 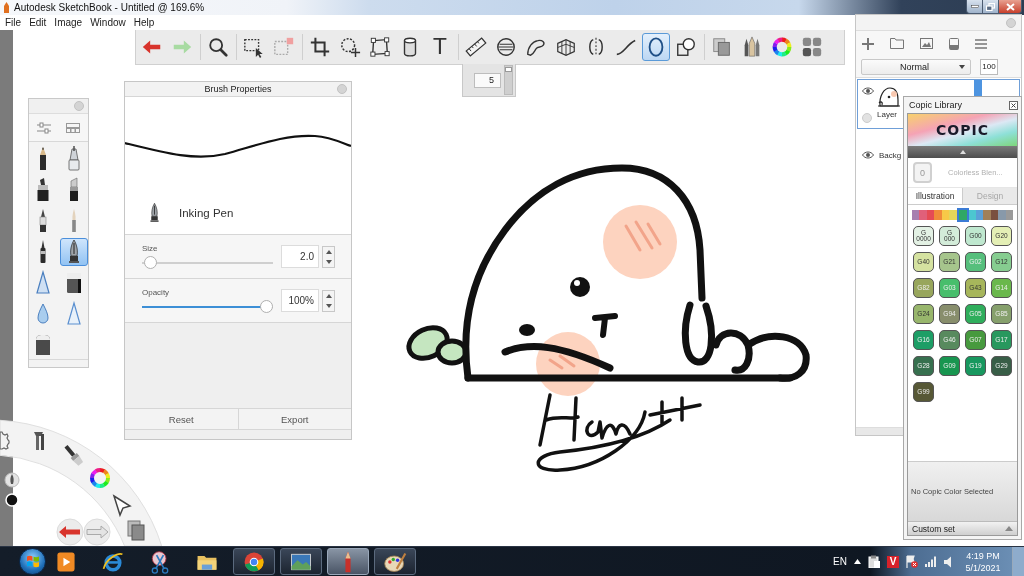 I want to click on logo: COPIC, so click(x=962, y=130).